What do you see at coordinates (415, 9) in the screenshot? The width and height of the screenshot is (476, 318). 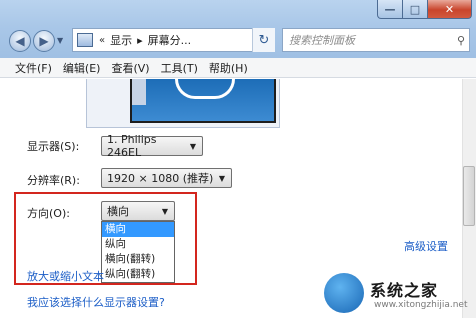 I see `maximize-button: □` at bounding box center [415, 9].